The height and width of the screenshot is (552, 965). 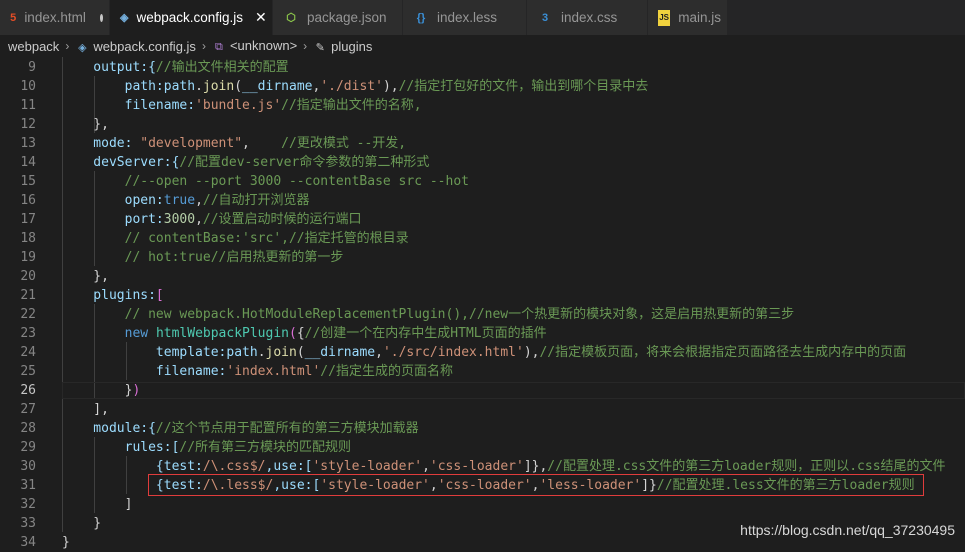 I want to click on tab-label: webpack.config.js, so click(x=190, y=17).